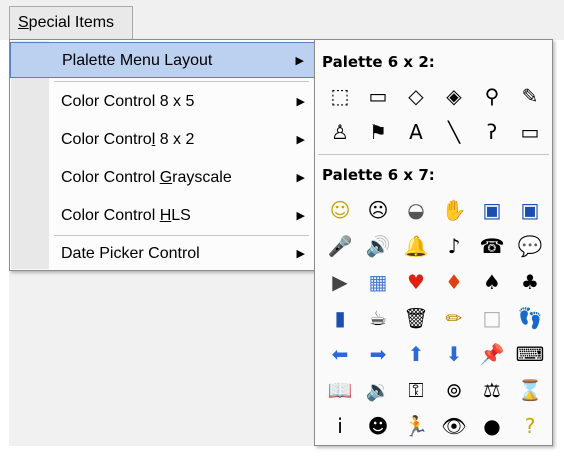 This screenshot has height=457, width=564. I want to click on blank-page-icon: □, so click(492, 318).